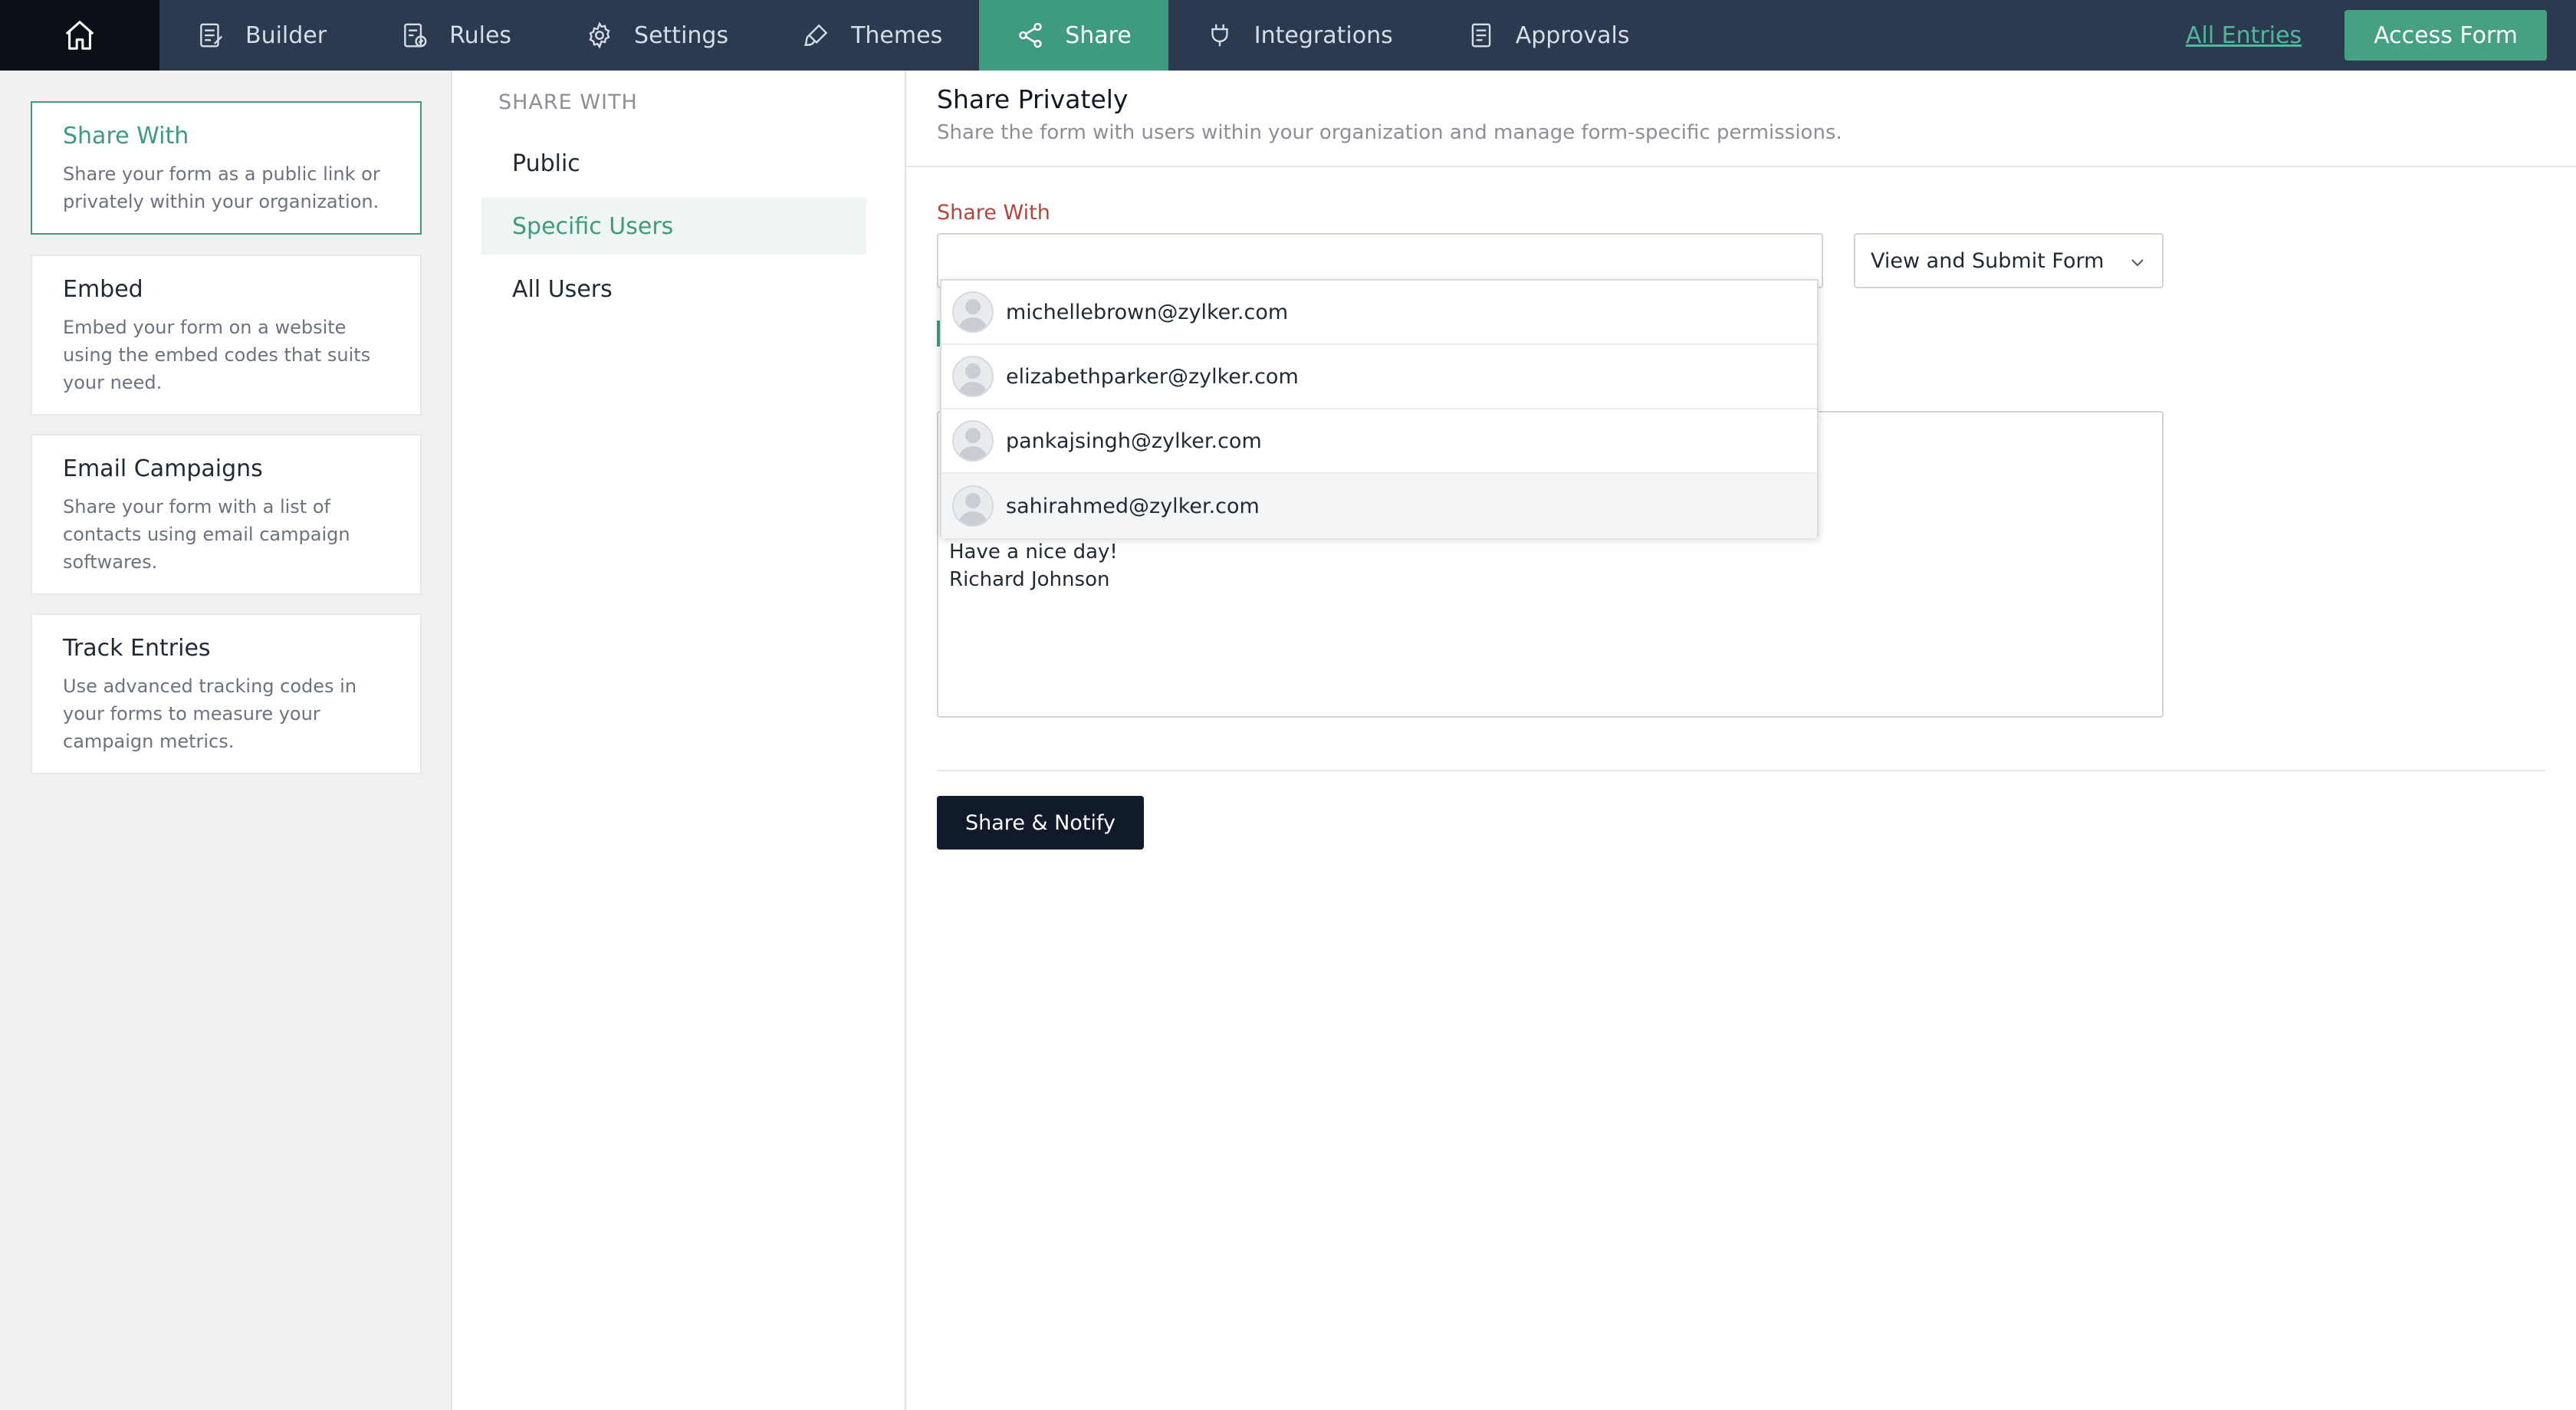 Image resolution: width=2576 pixels, height=1410 pixels. I want to click on user-option: elizabethparker@zylker.com, so click(1379, 377).